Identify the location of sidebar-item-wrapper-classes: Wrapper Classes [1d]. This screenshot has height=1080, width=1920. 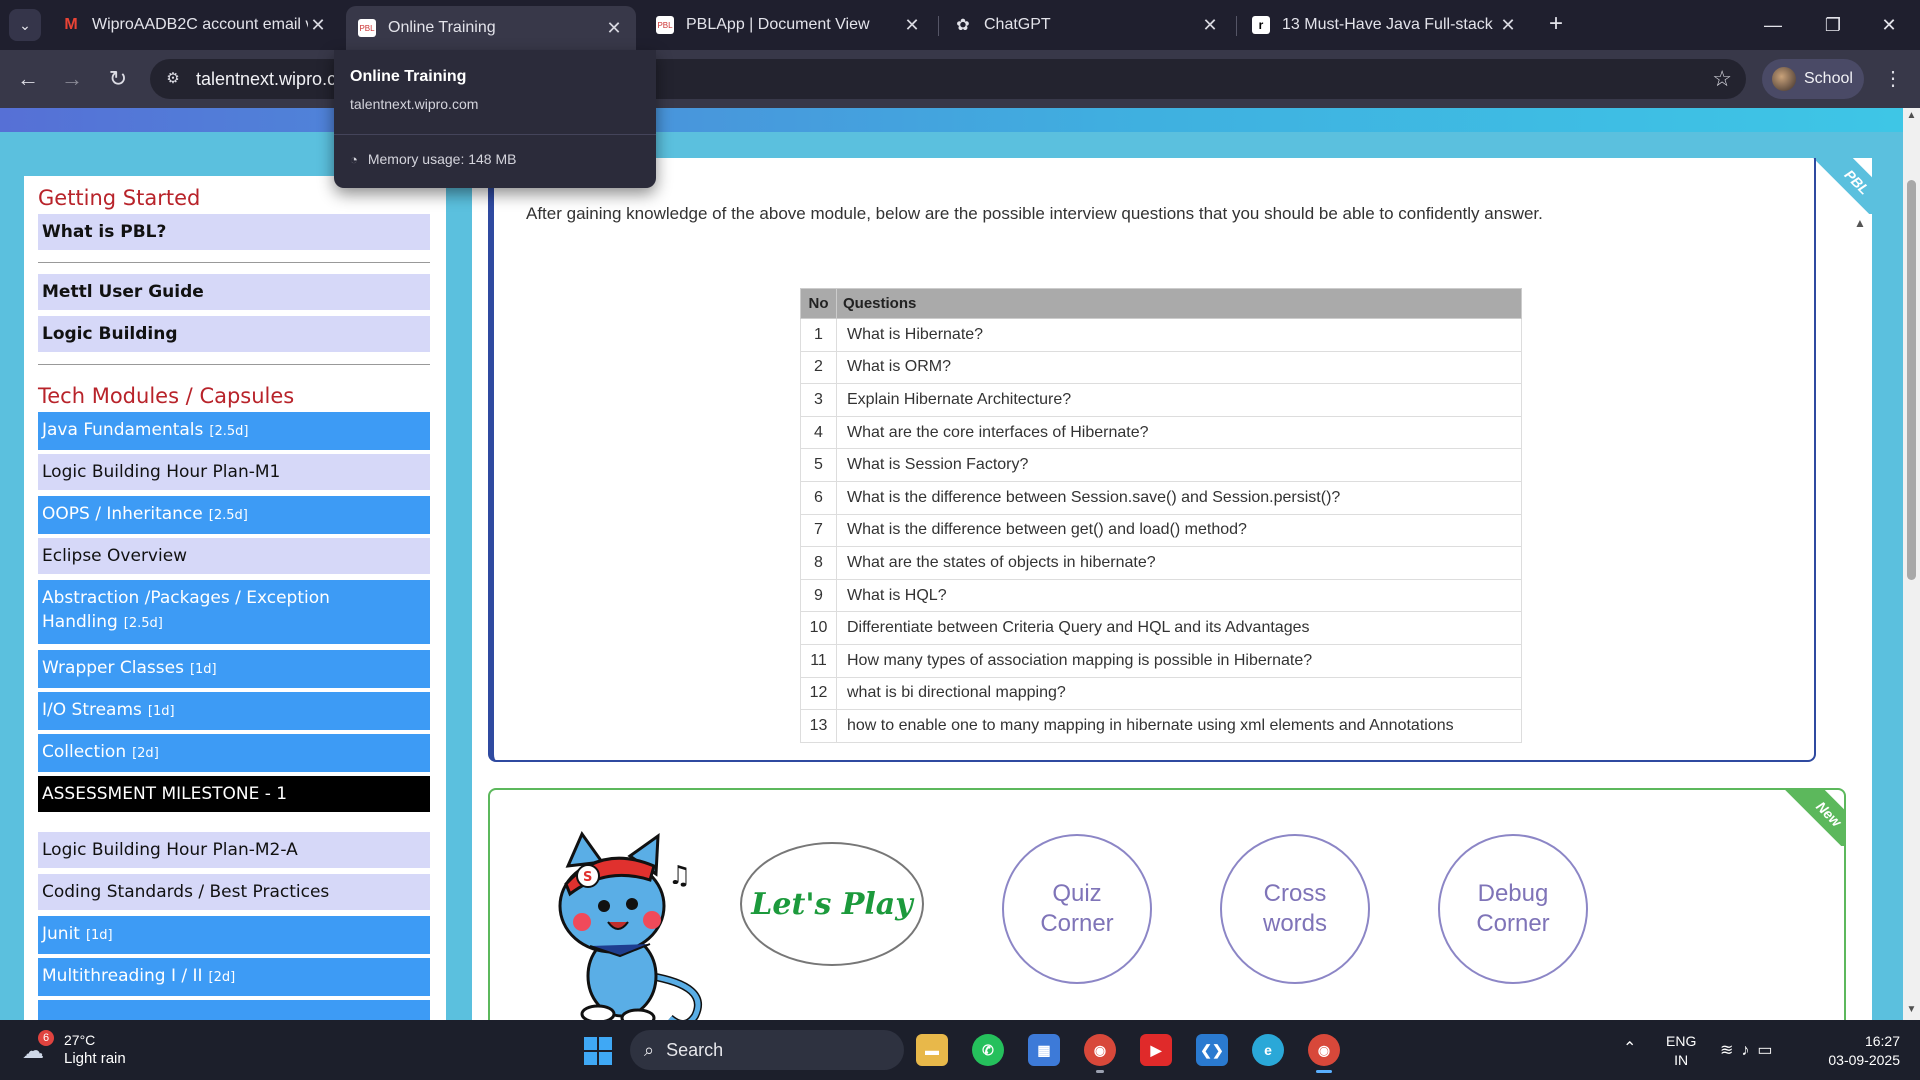
(234, 669).